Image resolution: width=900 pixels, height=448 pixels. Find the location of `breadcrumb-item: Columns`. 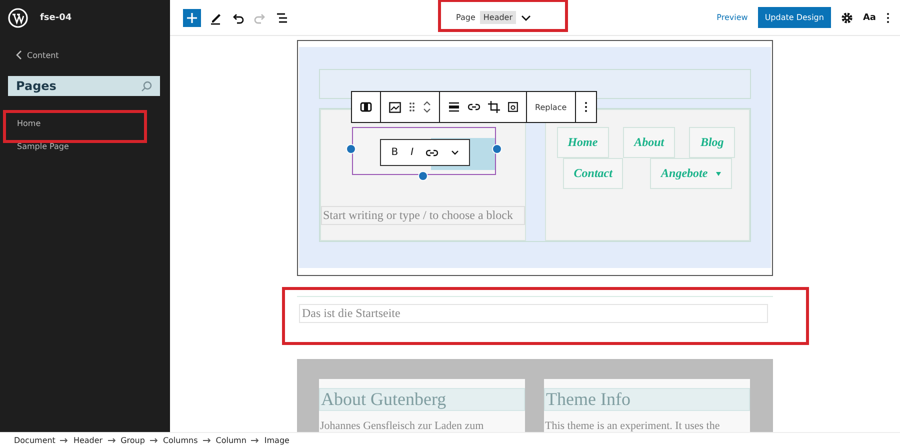

breadcrumb-item: Columns is located at coordinates (180, 440).